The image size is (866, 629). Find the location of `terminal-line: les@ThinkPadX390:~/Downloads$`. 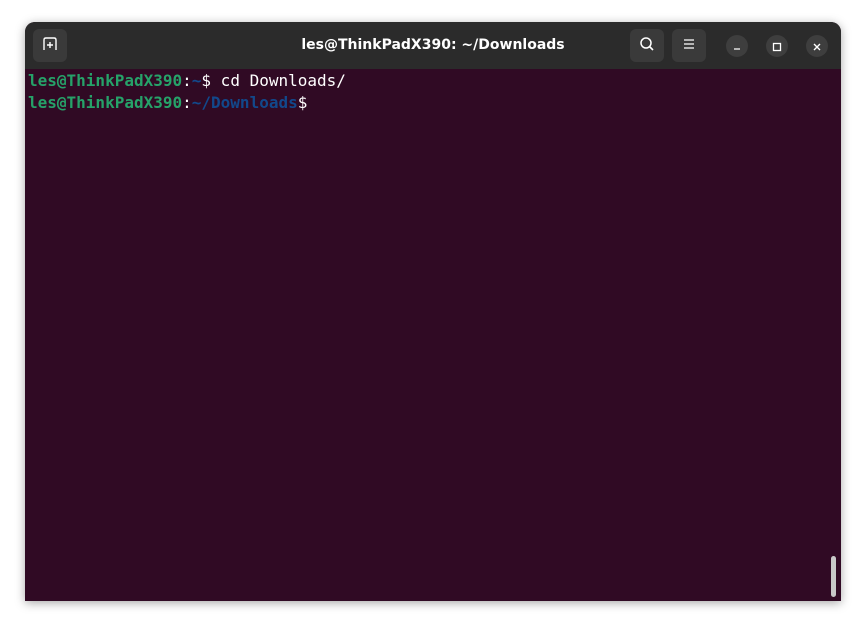

terminal-line: les@ThinkPadX390:~/Downloads$ is located at coordinates (167, 103).